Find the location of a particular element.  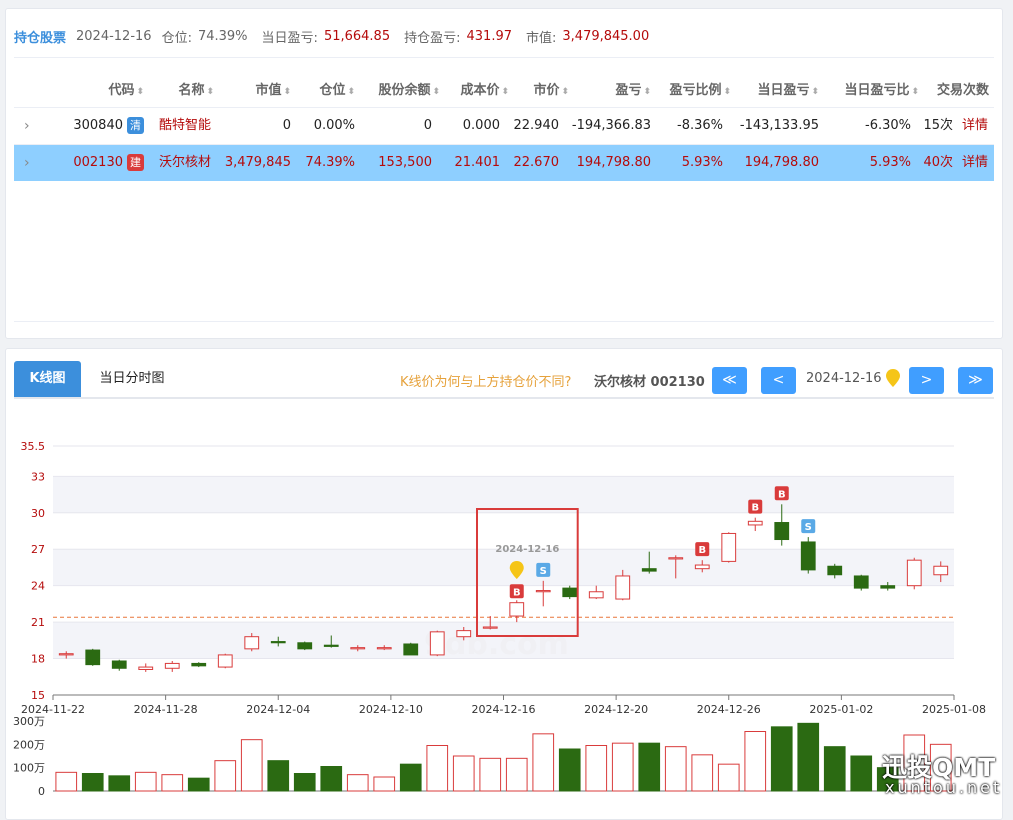

volume-tick-label: 200万 is located at coordinates (29, 744).